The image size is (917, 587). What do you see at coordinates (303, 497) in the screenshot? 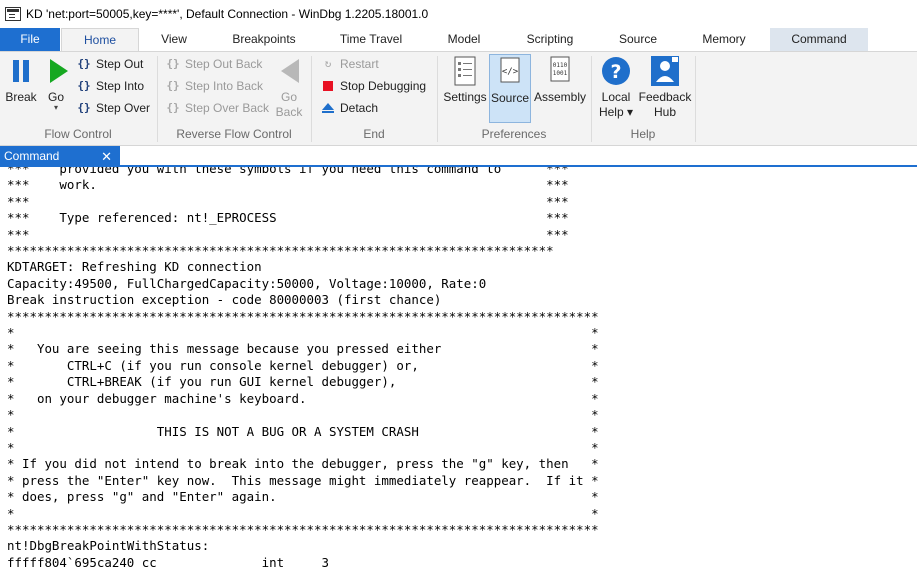
I see `console-line: * does, press "g" and "Enter" again. *` at bounding box center [303, 497].